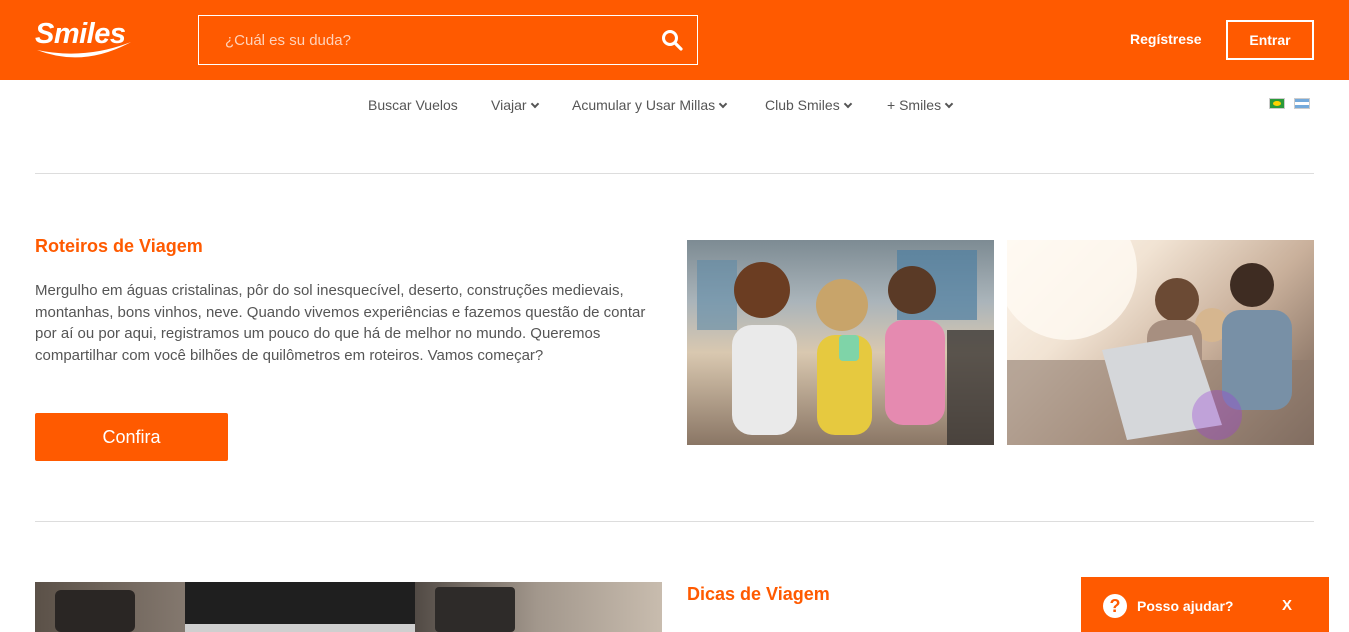 Image resolution: width=1349 pixels, height=632 pixels. Describe the element at coordinates (1287, 605) in the screenshot. I see `close-icon: X` at that location.